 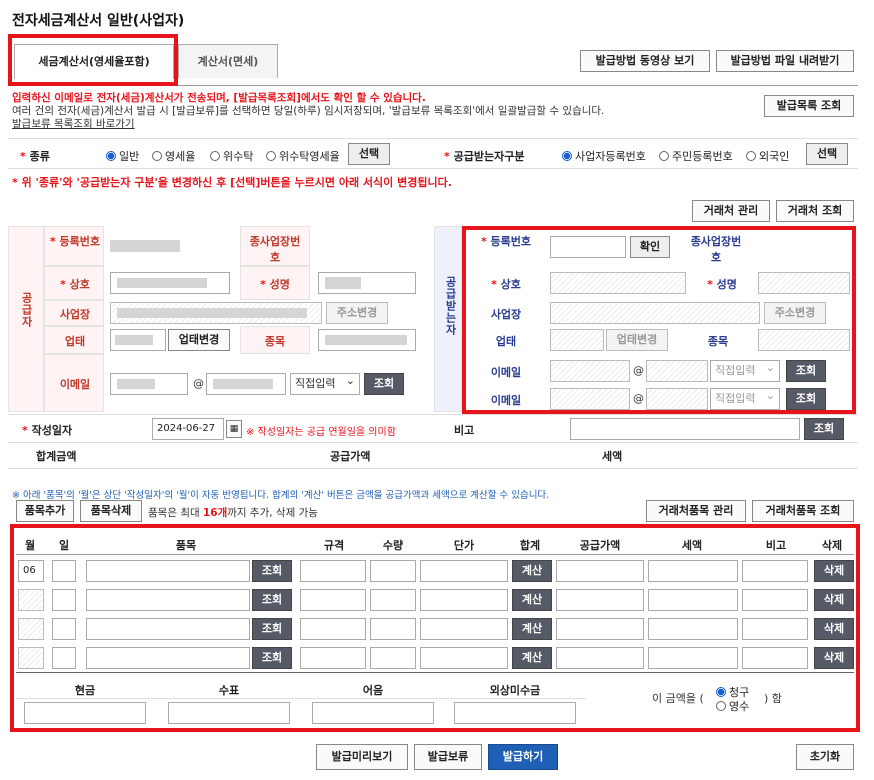 I want to click on reset-button: 초기화, so click(x=825, y=757).